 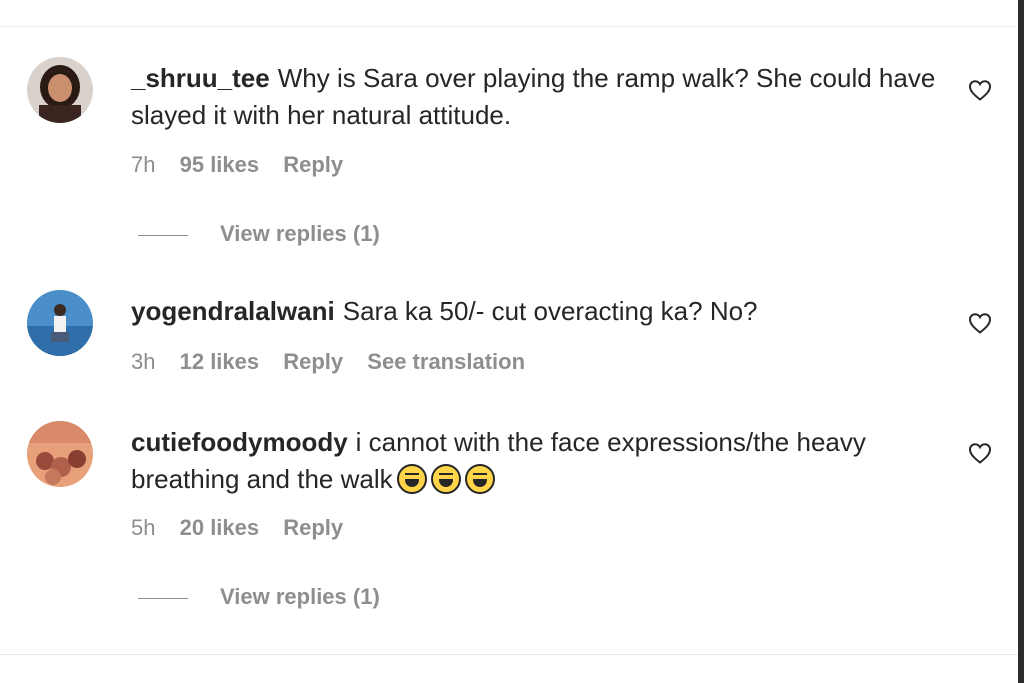 I want to click on likes-count: 95 likes, so click(x=220, y=164).